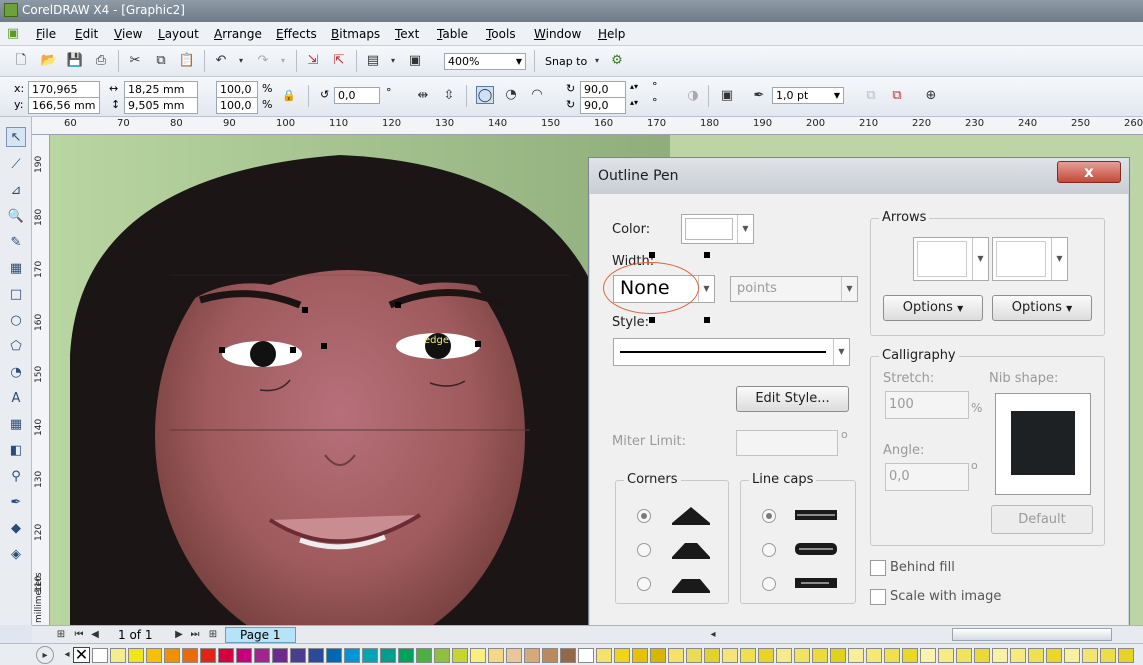 The width and height of the screenshot is (1143, 665). Describe the element at coordinates (16, 243) in the screenshot. I see `freehand-tool-icon: ✎` at that location.